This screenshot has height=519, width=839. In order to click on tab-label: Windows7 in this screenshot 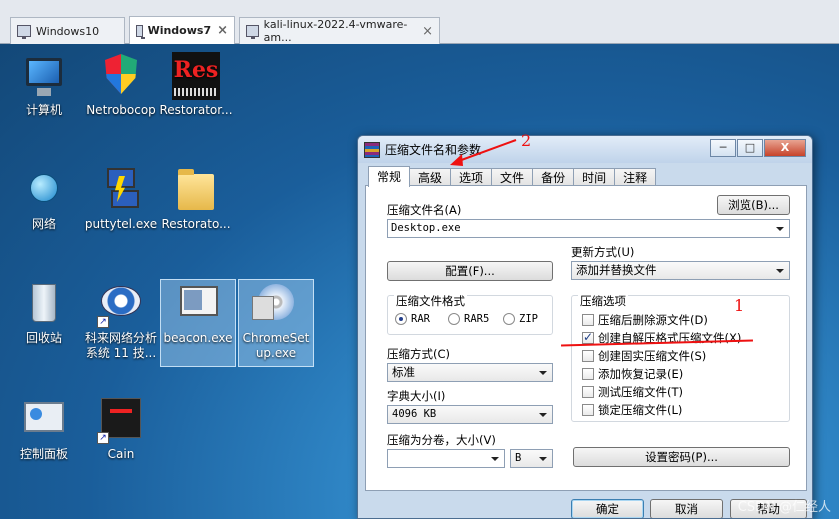, I will do `click(179, 30)`.